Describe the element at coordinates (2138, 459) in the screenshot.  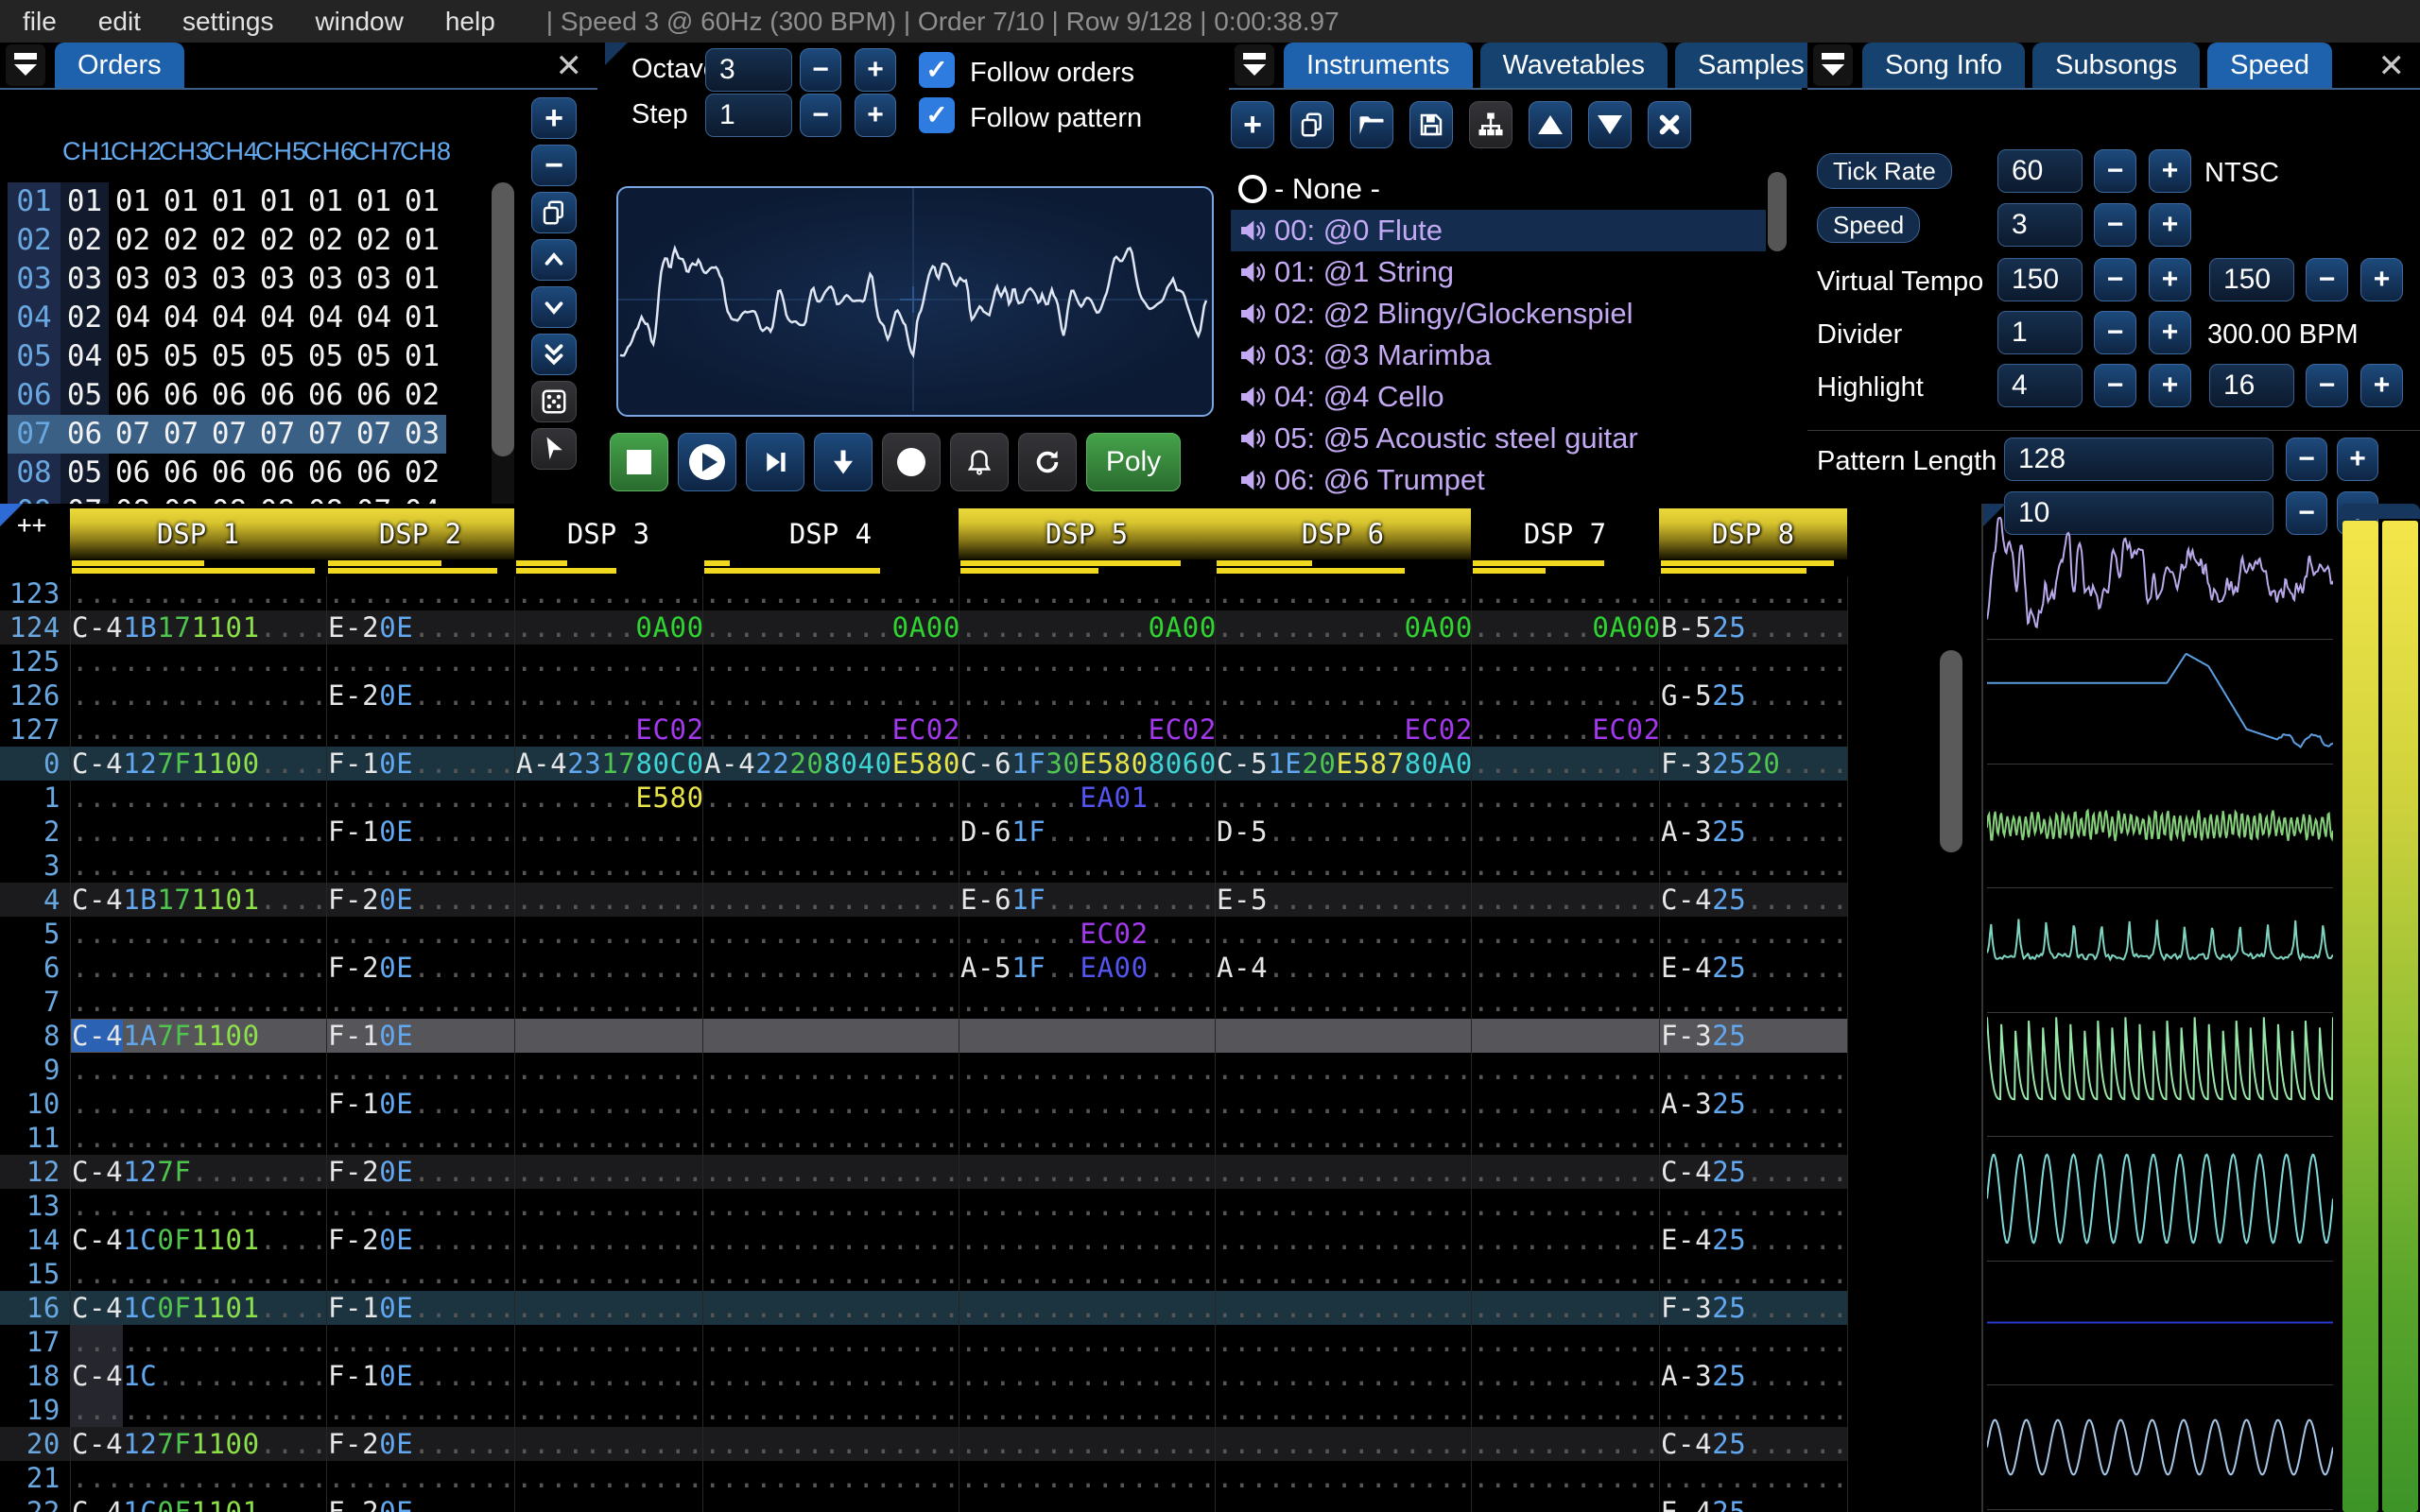
I see `pattern-length-input: 128` at that location.